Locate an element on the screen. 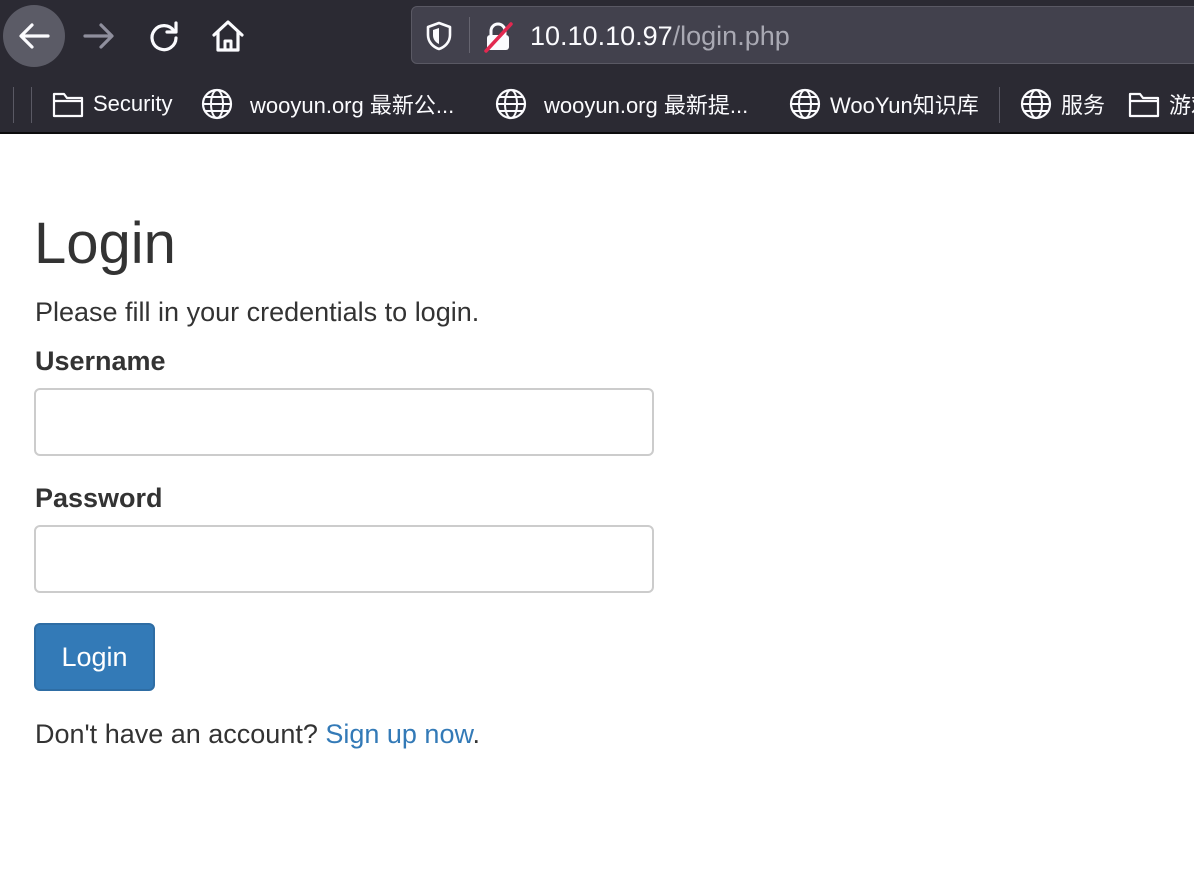  reload-button is located at coordinates (164, 36).